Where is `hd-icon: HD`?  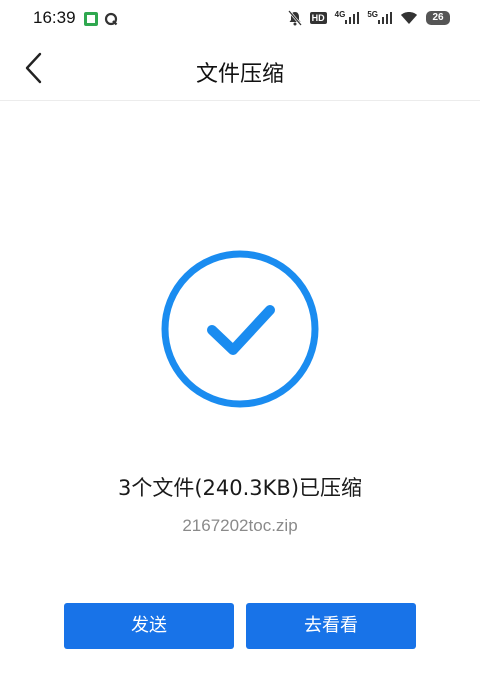
hd-icon: HD is located at coordinates (318, 18).